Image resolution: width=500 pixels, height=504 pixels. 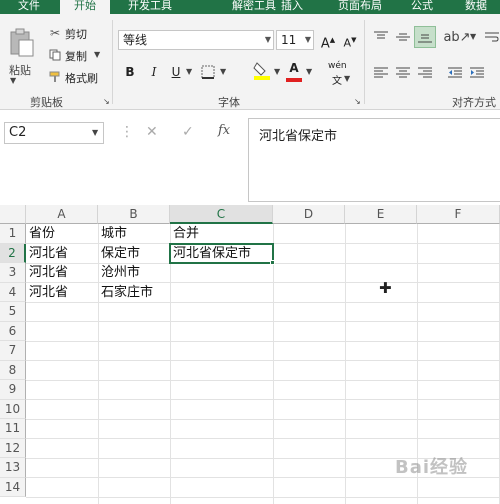 What do you see at coordinates (76, 34) in the screenshot?
I see `cut-button: 剪切` at bounding box center [76, 34].